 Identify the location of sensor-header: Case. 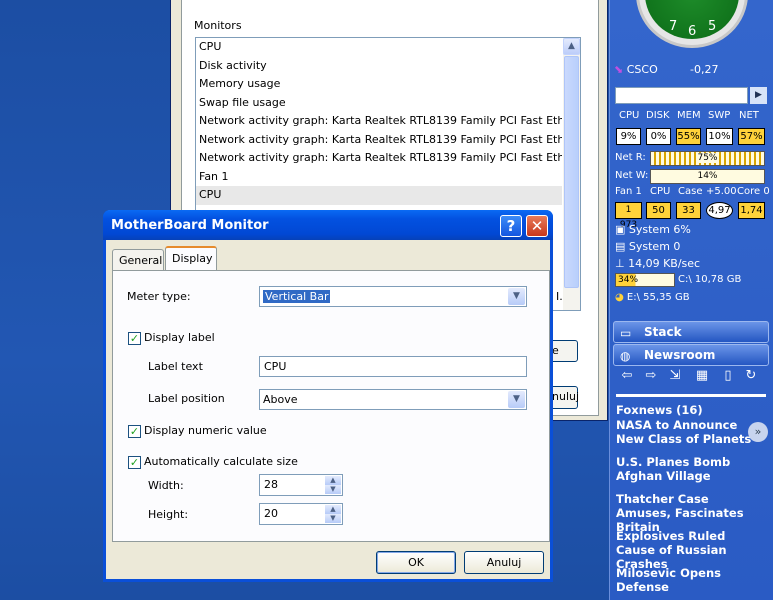
(690, 191).